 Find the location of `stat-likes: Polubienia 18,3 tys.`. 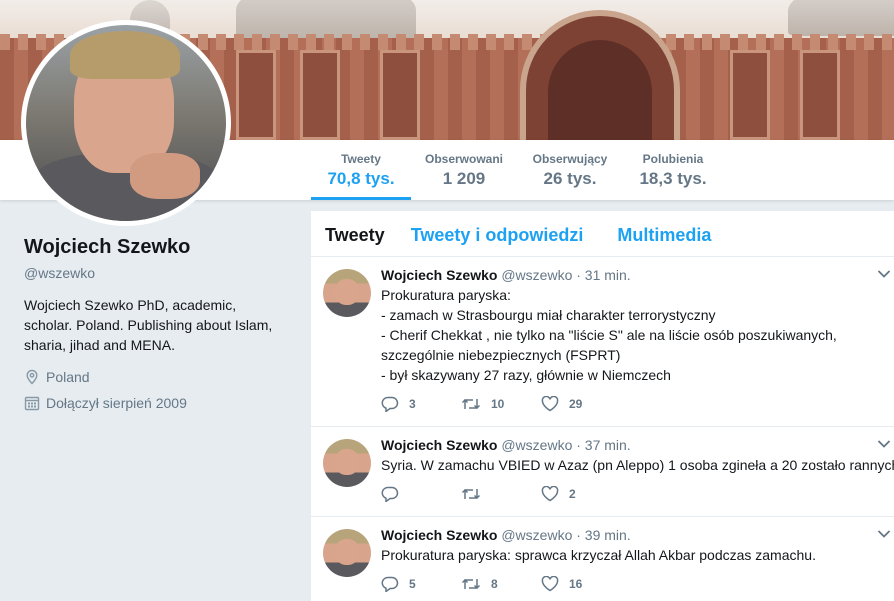

stat-likes: Polubienia 18,3 tys. is located at coordinates (673, 170).